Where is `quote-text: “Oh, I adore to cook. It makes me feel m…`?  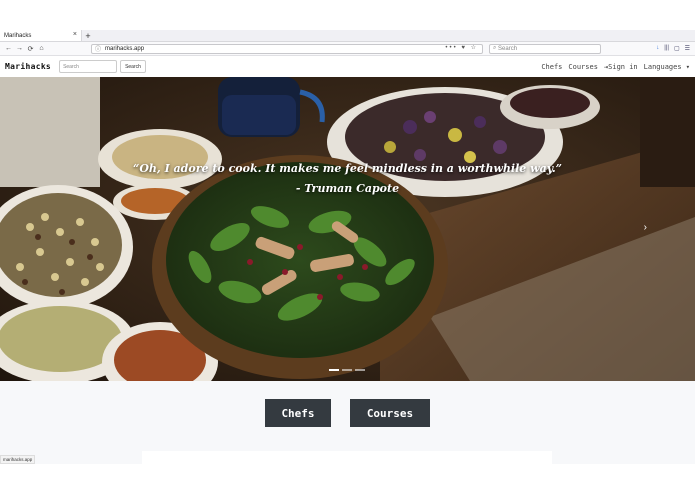 quote-text: “Oh, I adore to cook. It makes me feel m… is located at coordinates (347, 168).